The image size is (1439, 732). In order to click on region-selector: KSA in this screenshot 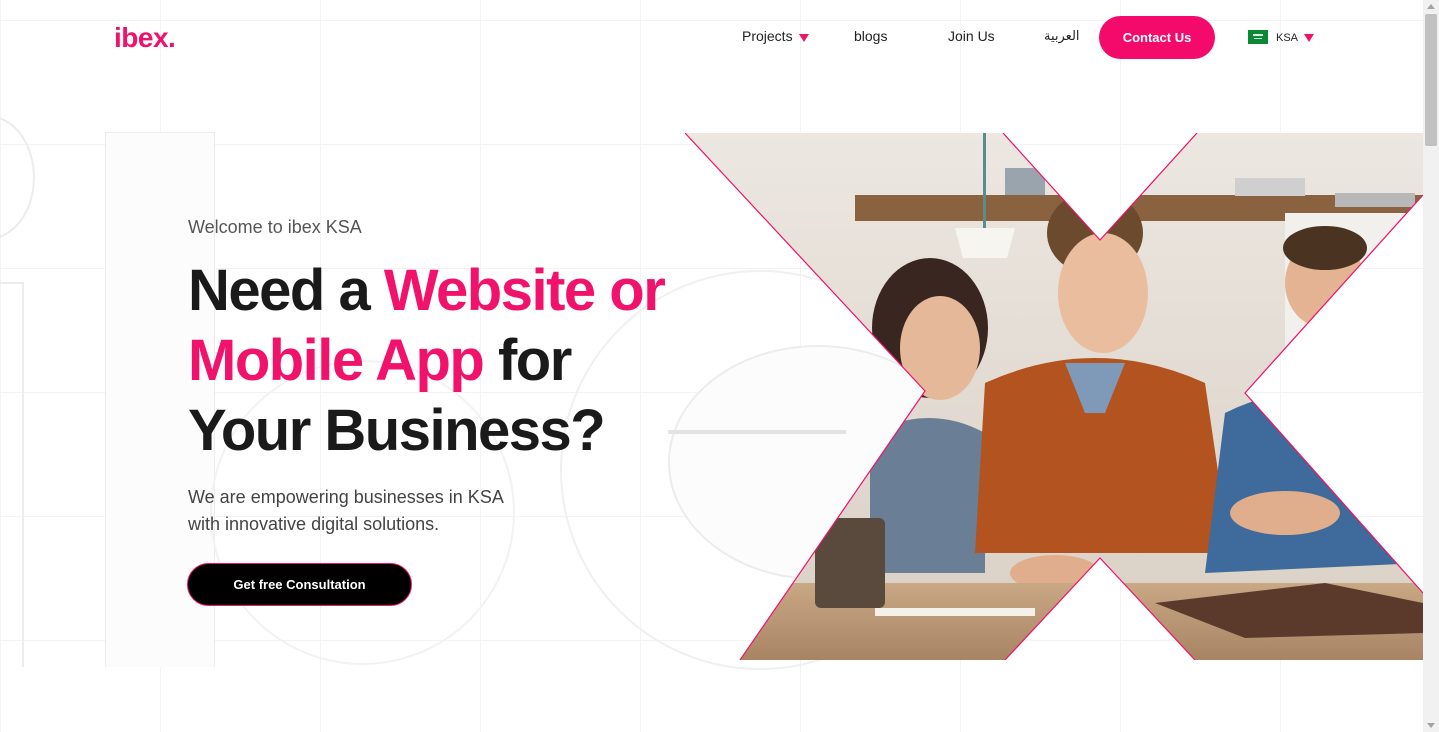, I will do `click(1281, 37)`.